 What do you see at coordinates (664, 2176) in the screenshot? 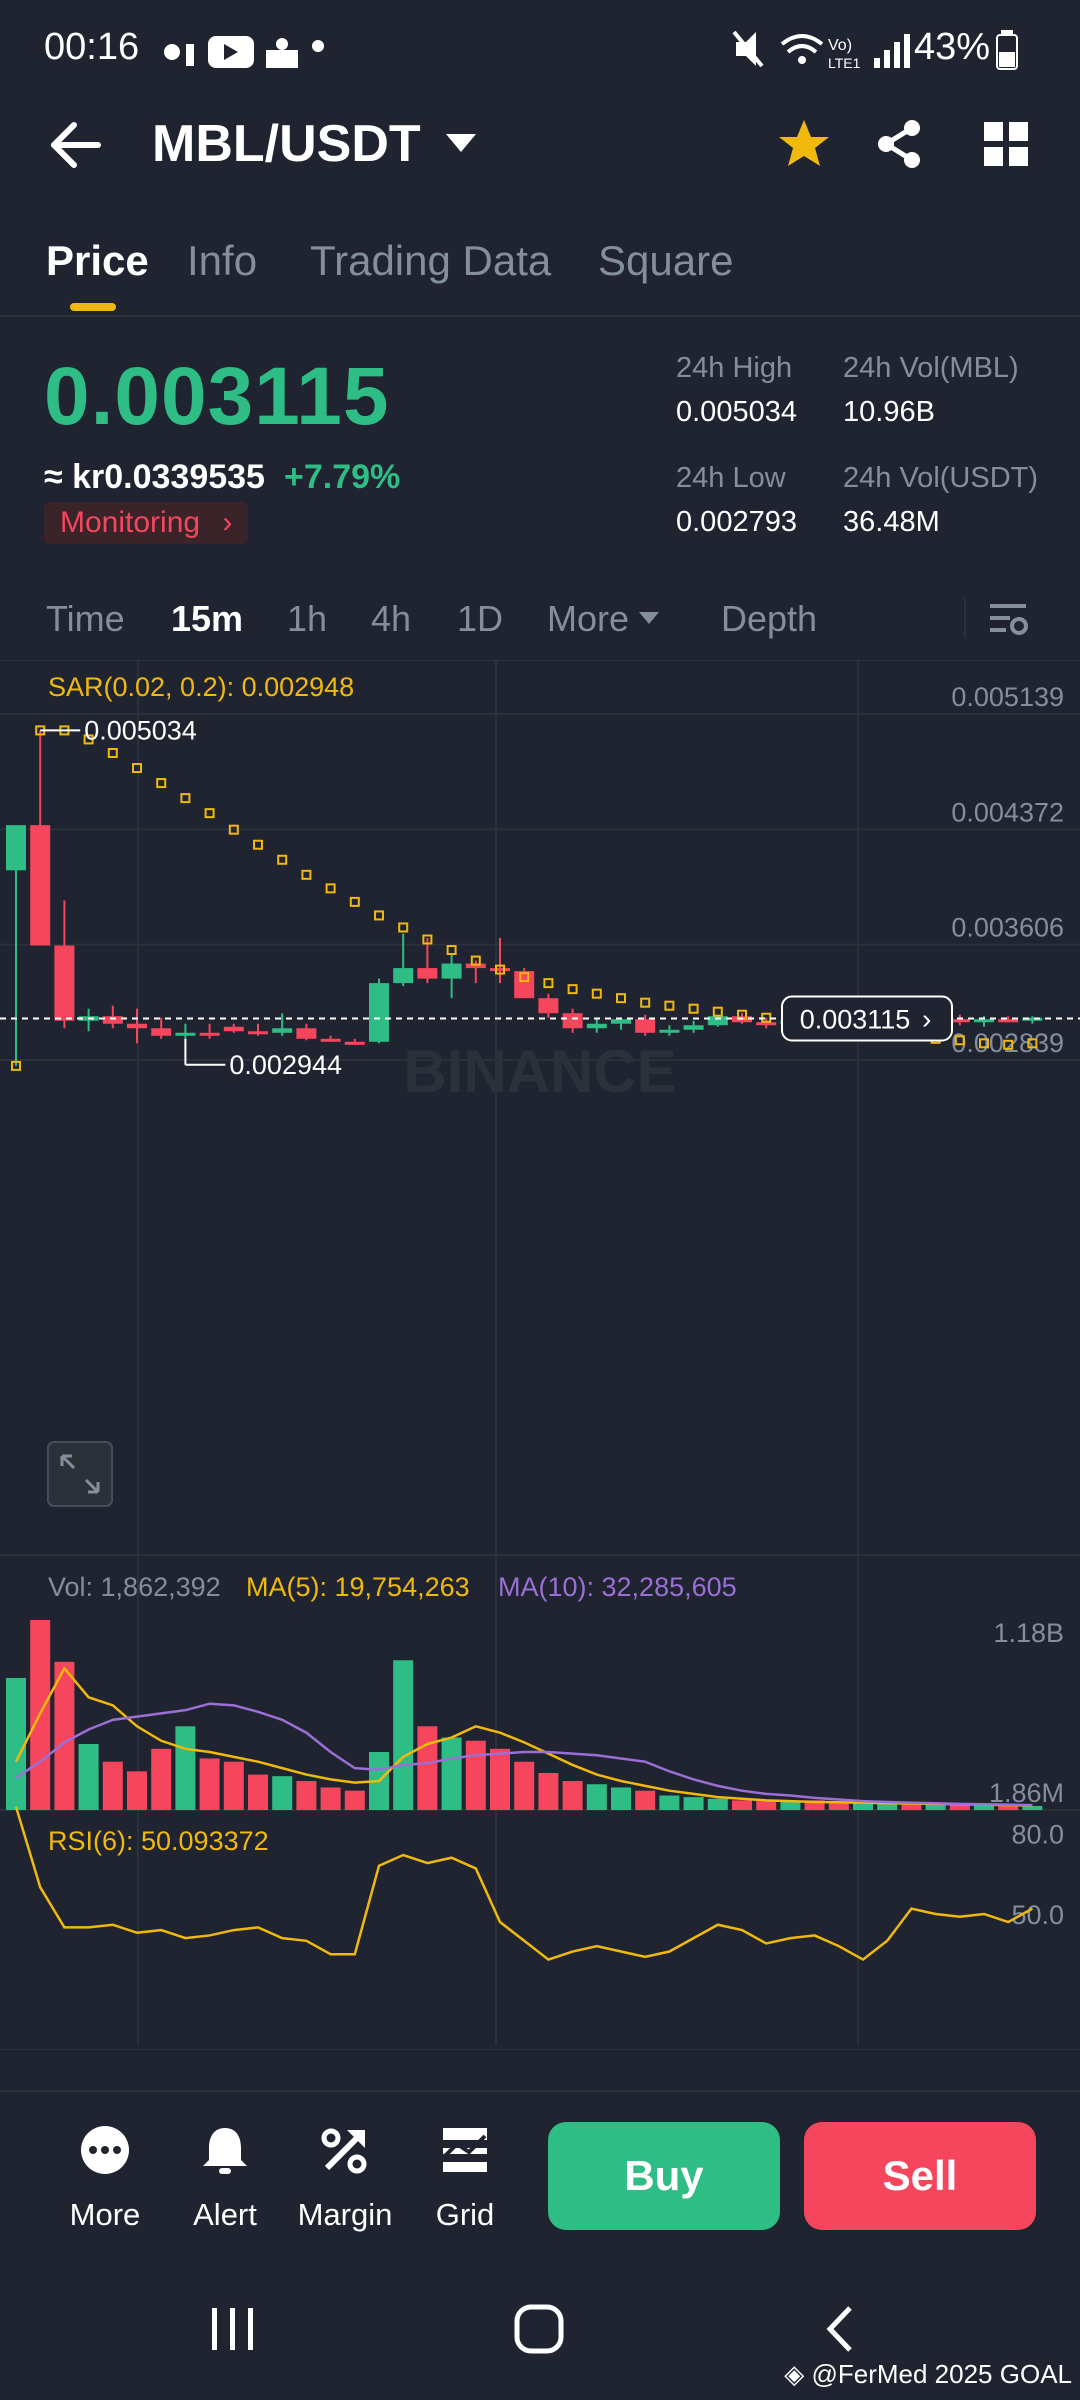
I see `buy-button: Buy` at bounding box center [664, 2176].